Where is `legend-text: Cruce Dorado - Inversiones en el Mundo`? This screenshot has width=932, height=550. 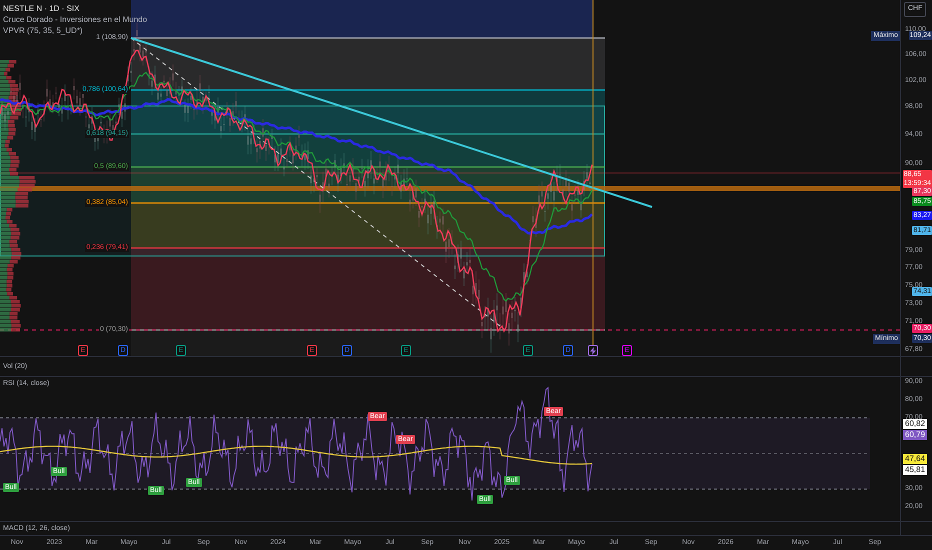 legend-text: Cruce Dorado - Inversiones en el Mundo is located at coordinates (75, 19).